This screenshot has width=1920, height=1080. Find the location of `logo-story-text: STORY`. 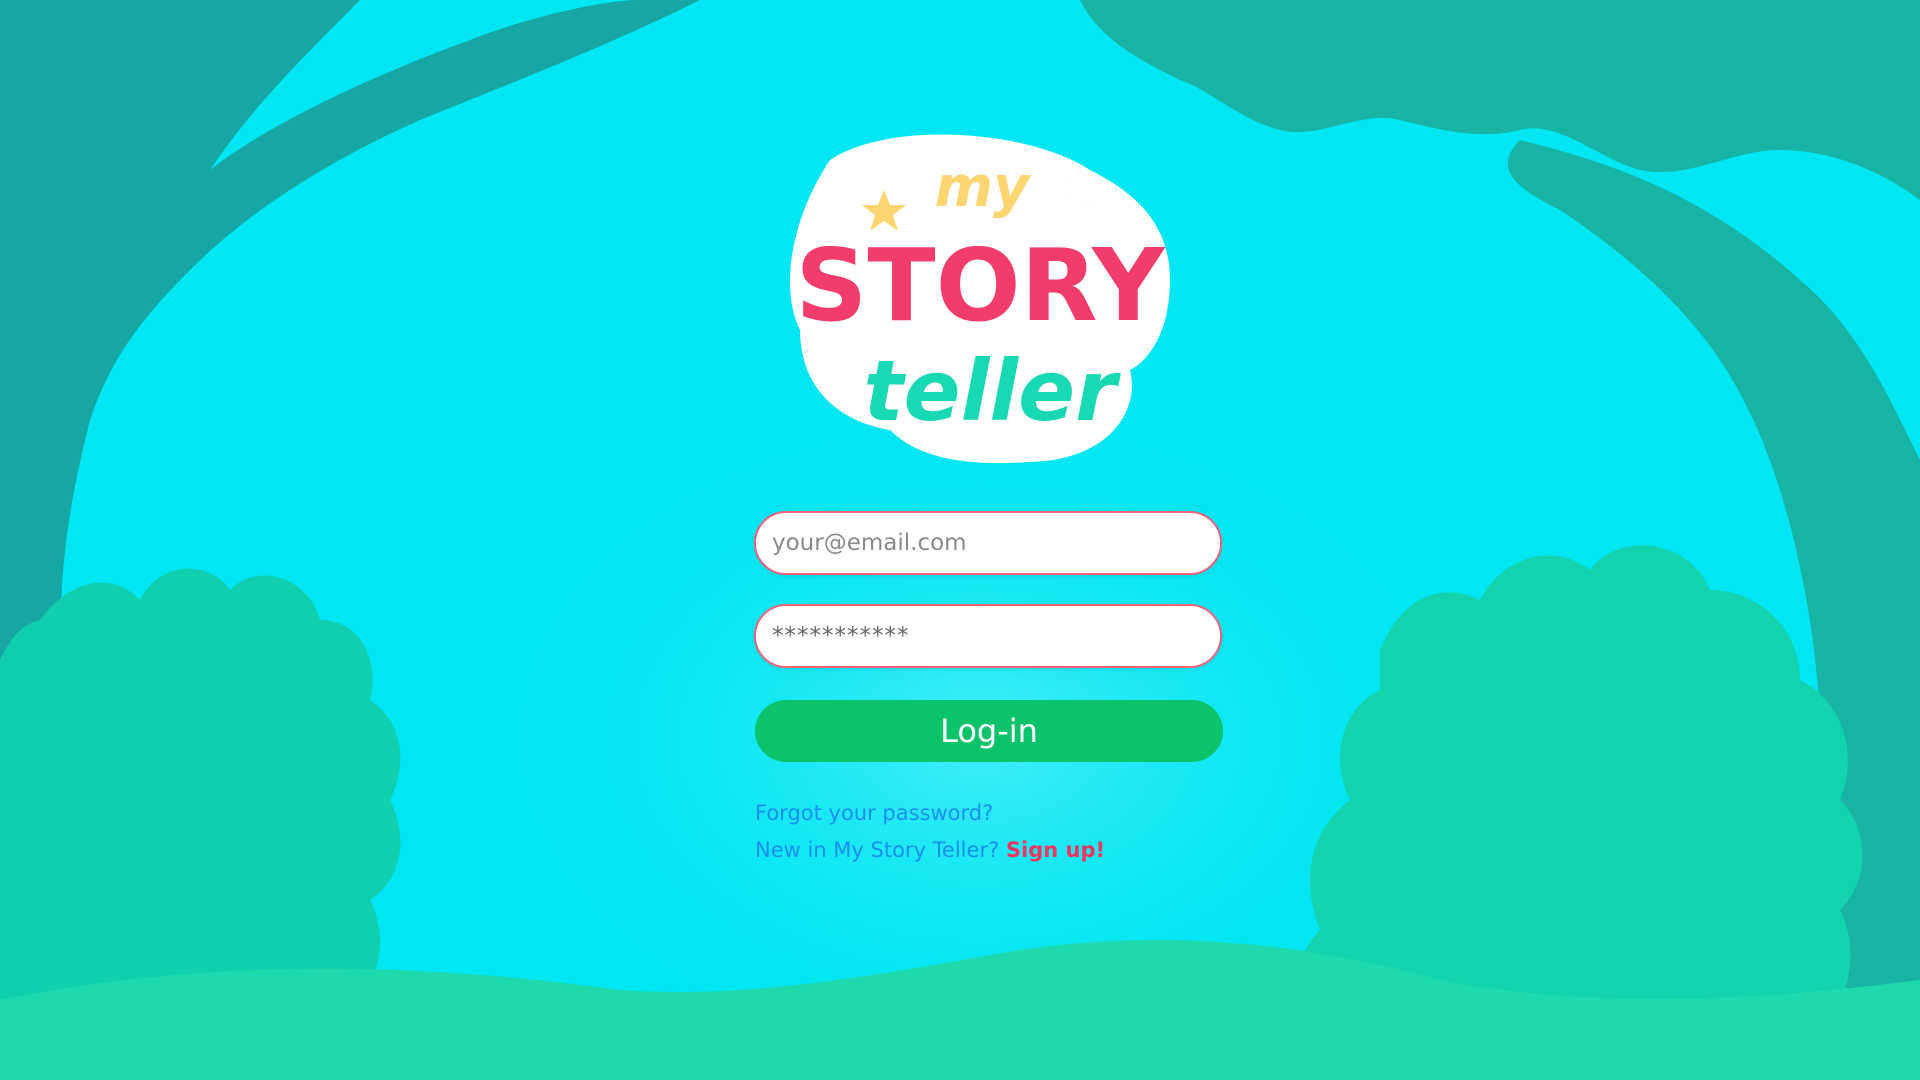

logo-story-text: STORY is located at coordinates (980, 285).